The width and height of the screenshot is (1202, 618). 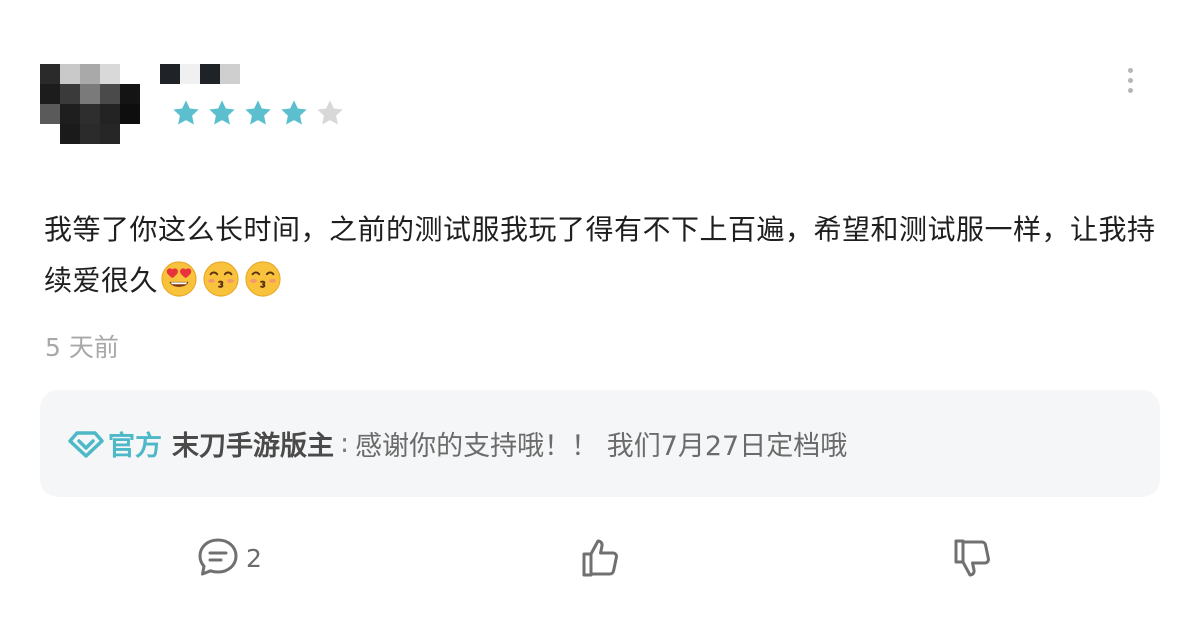 I want to click on thumbs-down-icon, so click(x=972, y=558).